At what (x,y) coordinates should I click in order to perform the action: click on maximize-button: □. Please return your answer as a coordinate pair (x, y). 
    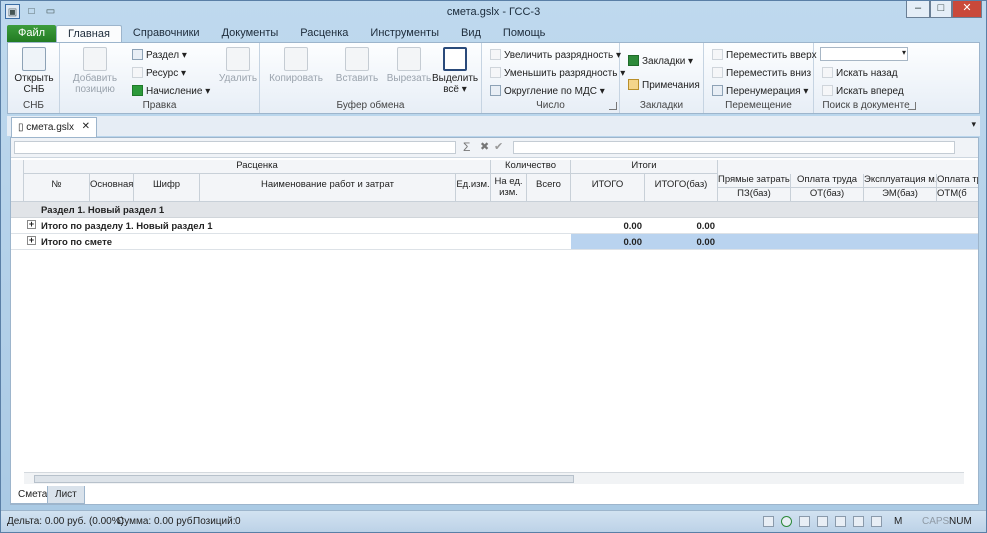
    Looking at the image, I should click on (941, 9).